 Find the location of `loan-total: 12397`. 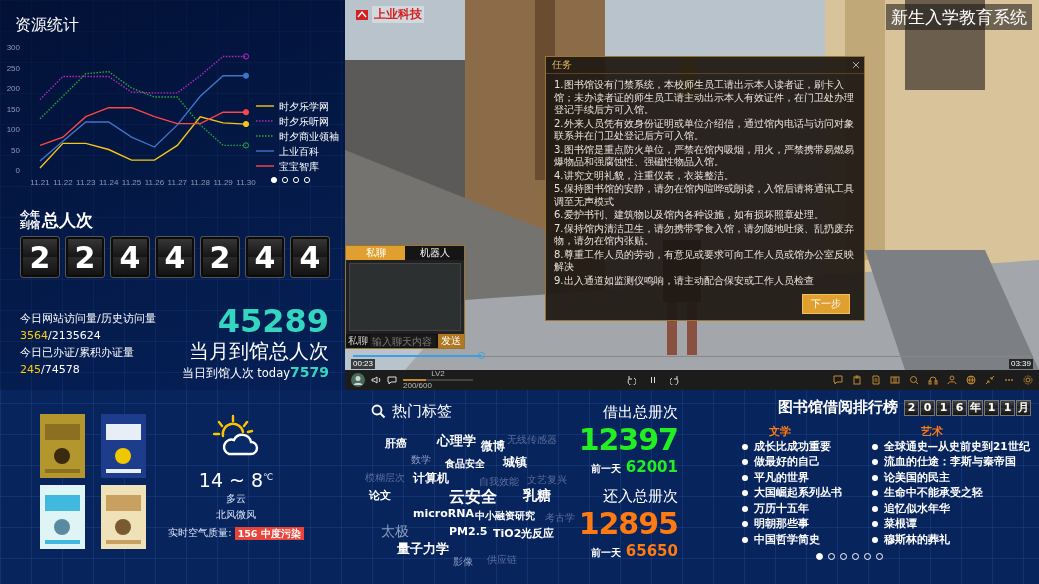

loan-total: 12397 is located at coordinates (628, 440).